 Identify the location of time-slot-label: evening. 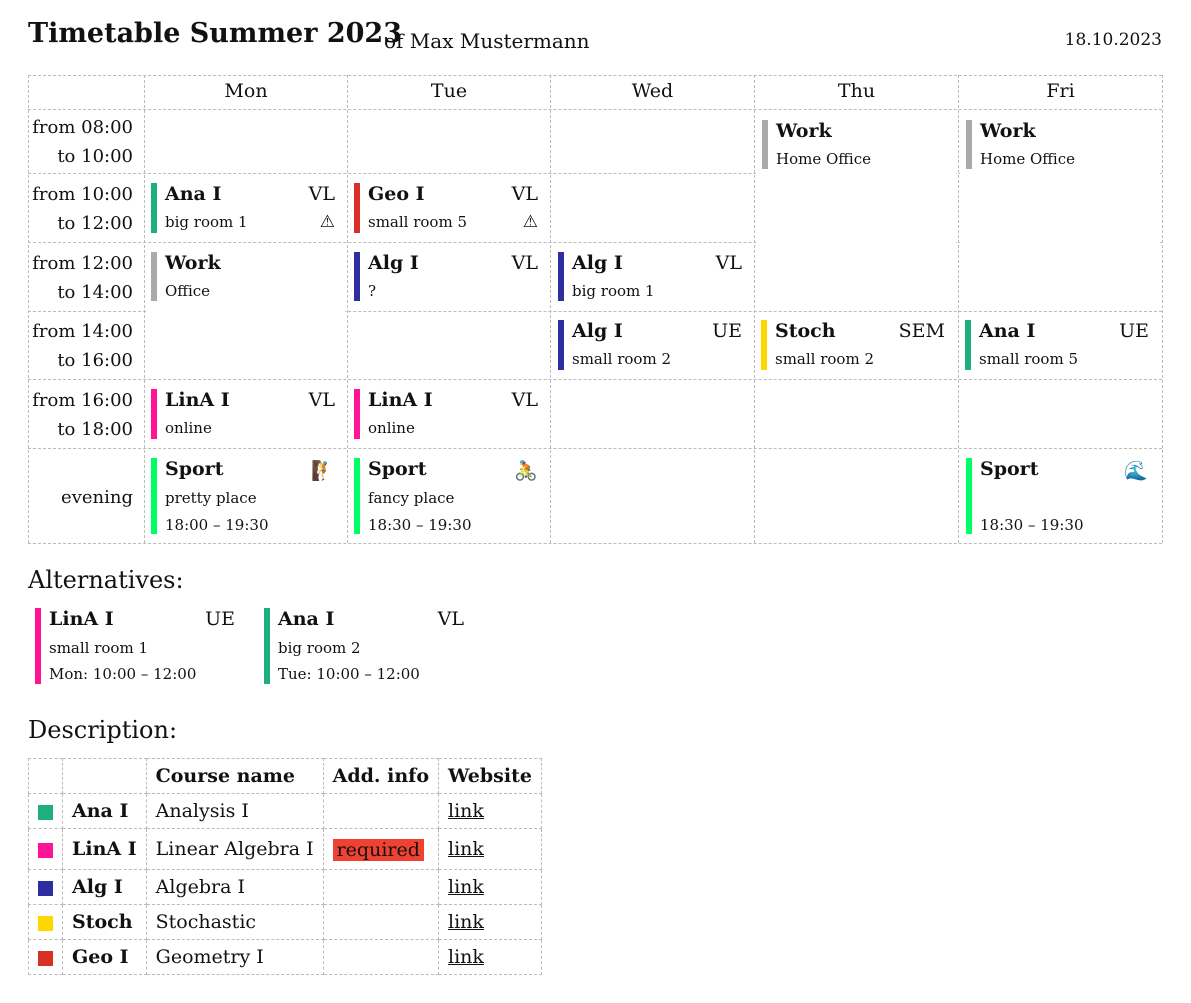
(97, 497).